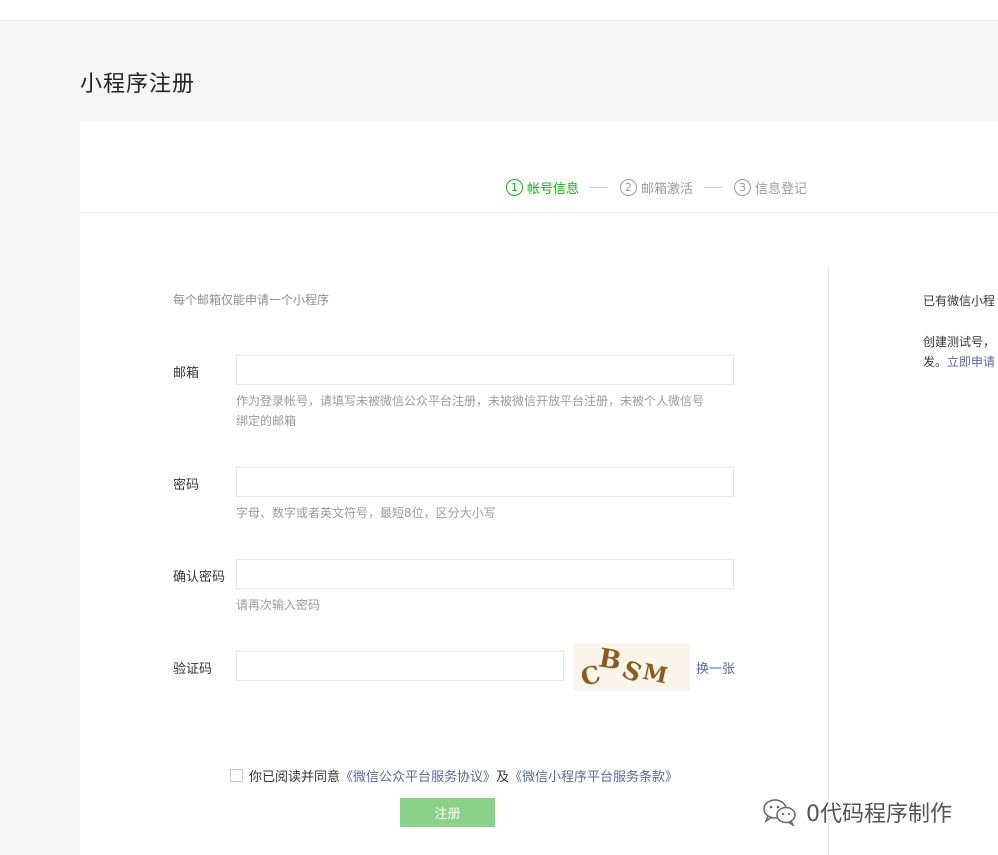 This screenshot has height=855, width=998. I want to click on watermark-text: 0代码程序制作, so click(879, 814).